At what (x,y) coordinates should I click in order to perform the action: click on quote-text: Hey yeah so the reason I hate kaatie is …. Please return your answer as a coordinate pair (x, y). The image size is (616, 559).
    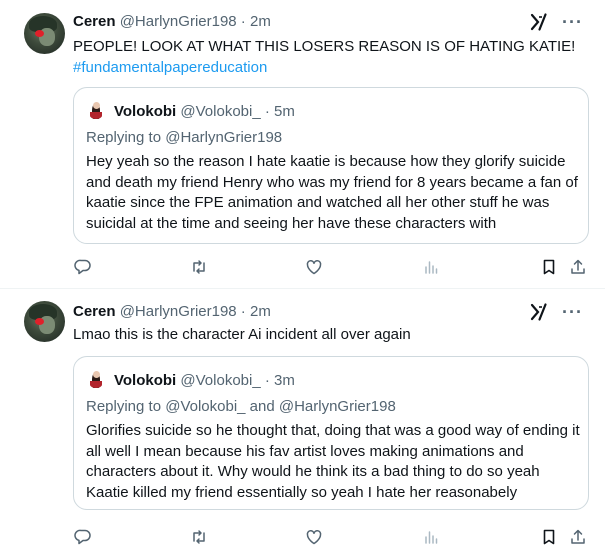
    Looking at the image, I should click on (332, 192).